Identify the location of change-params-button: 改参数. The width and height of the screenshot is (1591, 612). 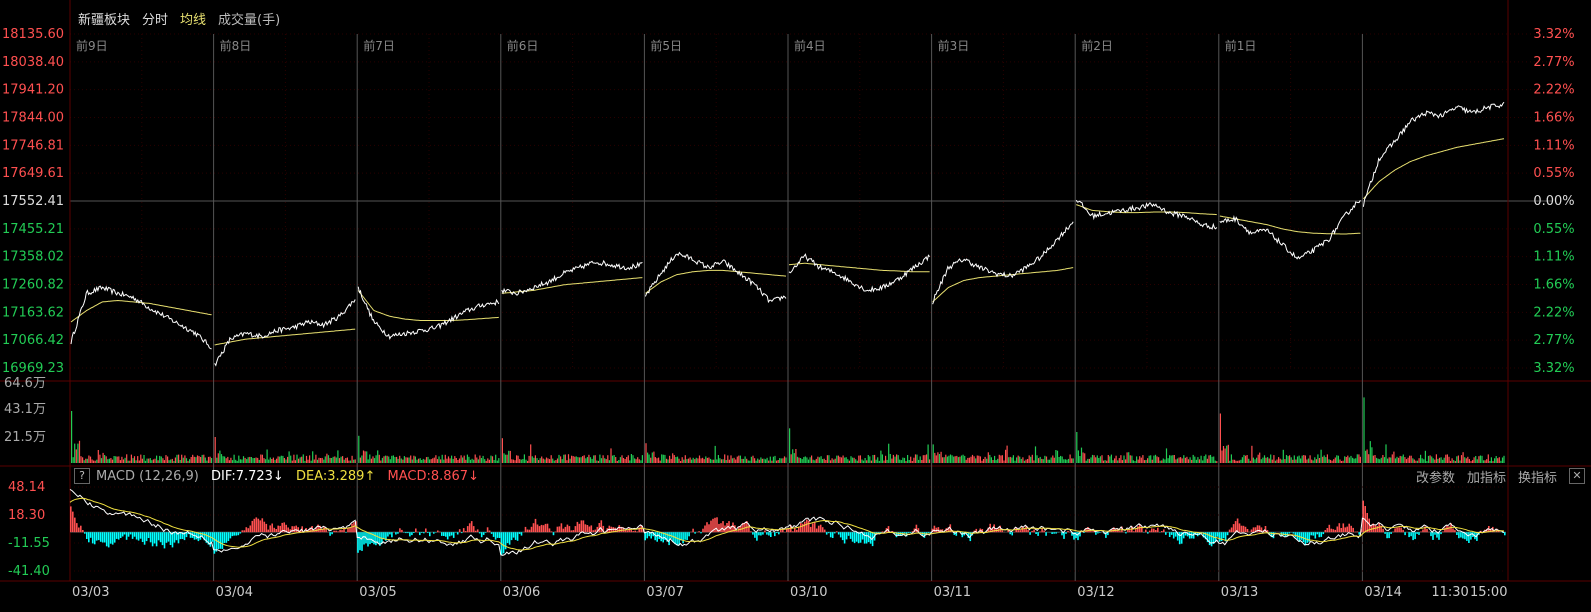
(1435, 476).